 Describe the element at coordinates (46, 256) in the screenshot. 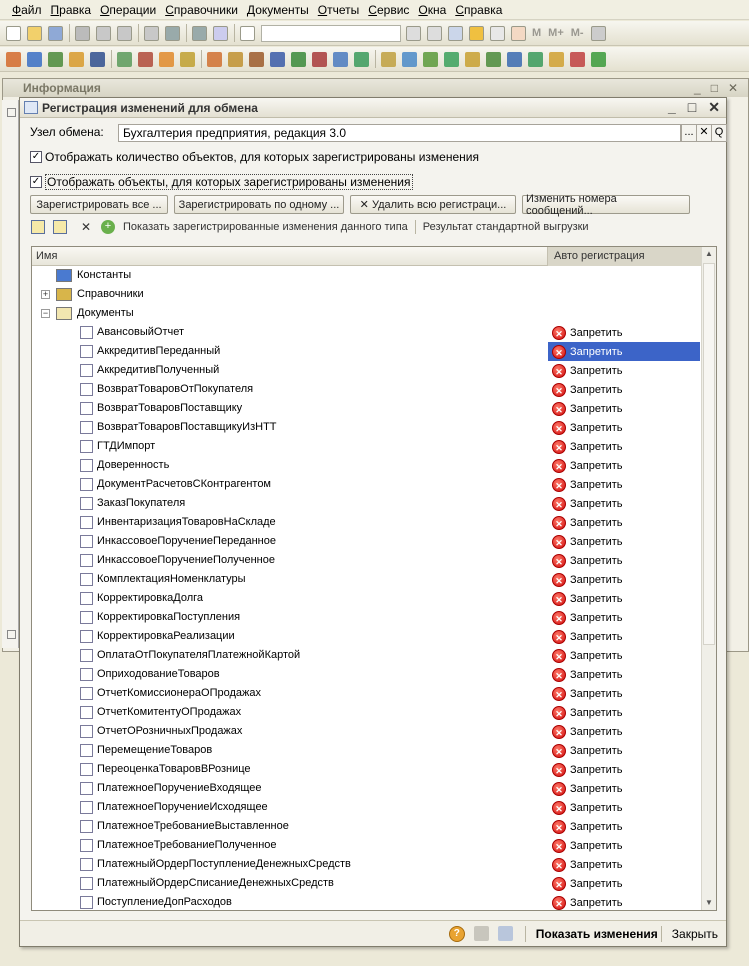

I see `column-name-header: Имя` at that location.